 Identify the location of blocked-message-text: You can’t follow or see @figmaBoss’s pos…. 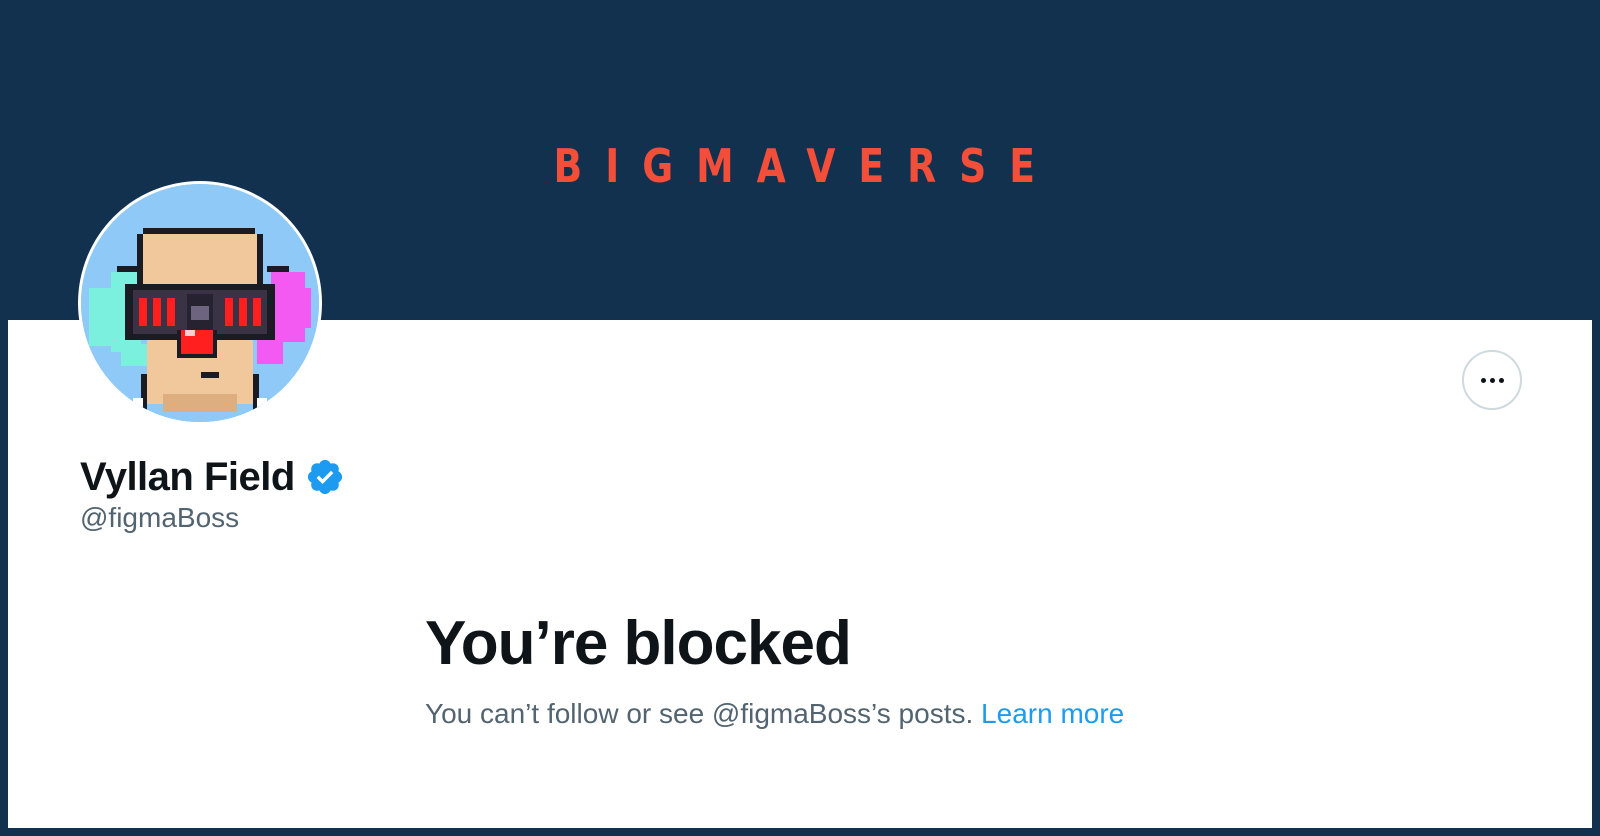
(703, 713).